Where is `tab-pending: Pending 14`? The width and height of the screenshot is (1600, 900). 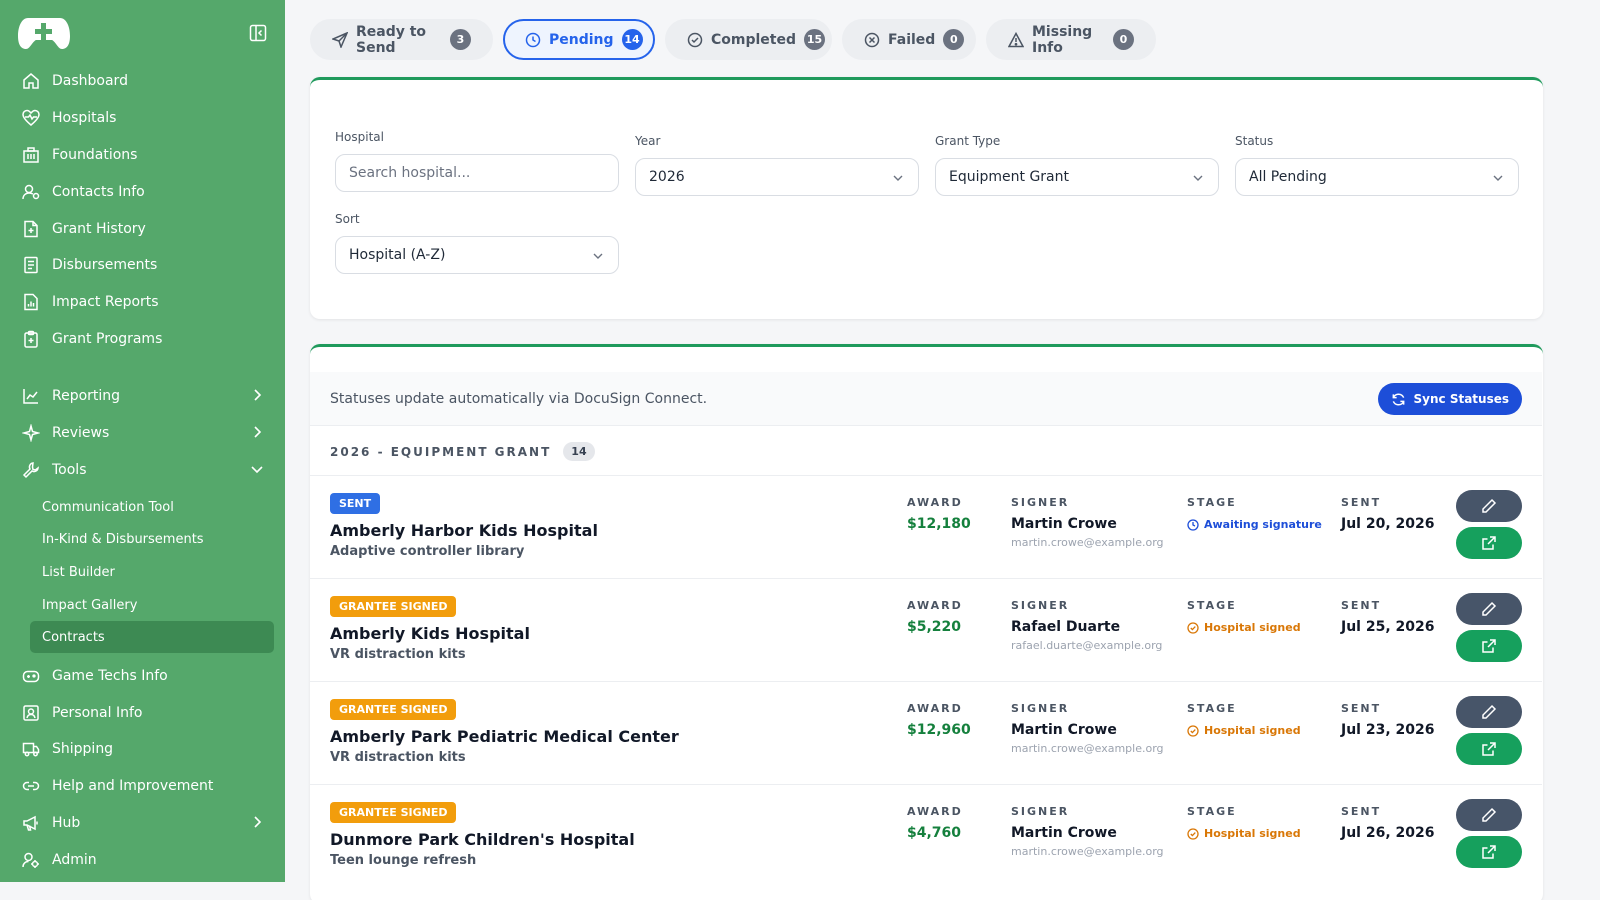 tab-pending: Pending 14 is located at coordinates (579, 39).